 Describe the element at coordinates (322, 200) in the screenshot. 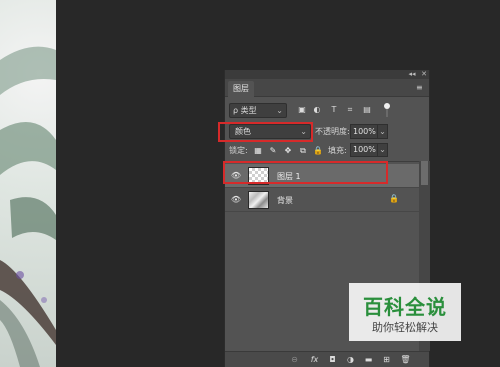

I see `layer-row-background: 👁 背景 🔒` at that location.